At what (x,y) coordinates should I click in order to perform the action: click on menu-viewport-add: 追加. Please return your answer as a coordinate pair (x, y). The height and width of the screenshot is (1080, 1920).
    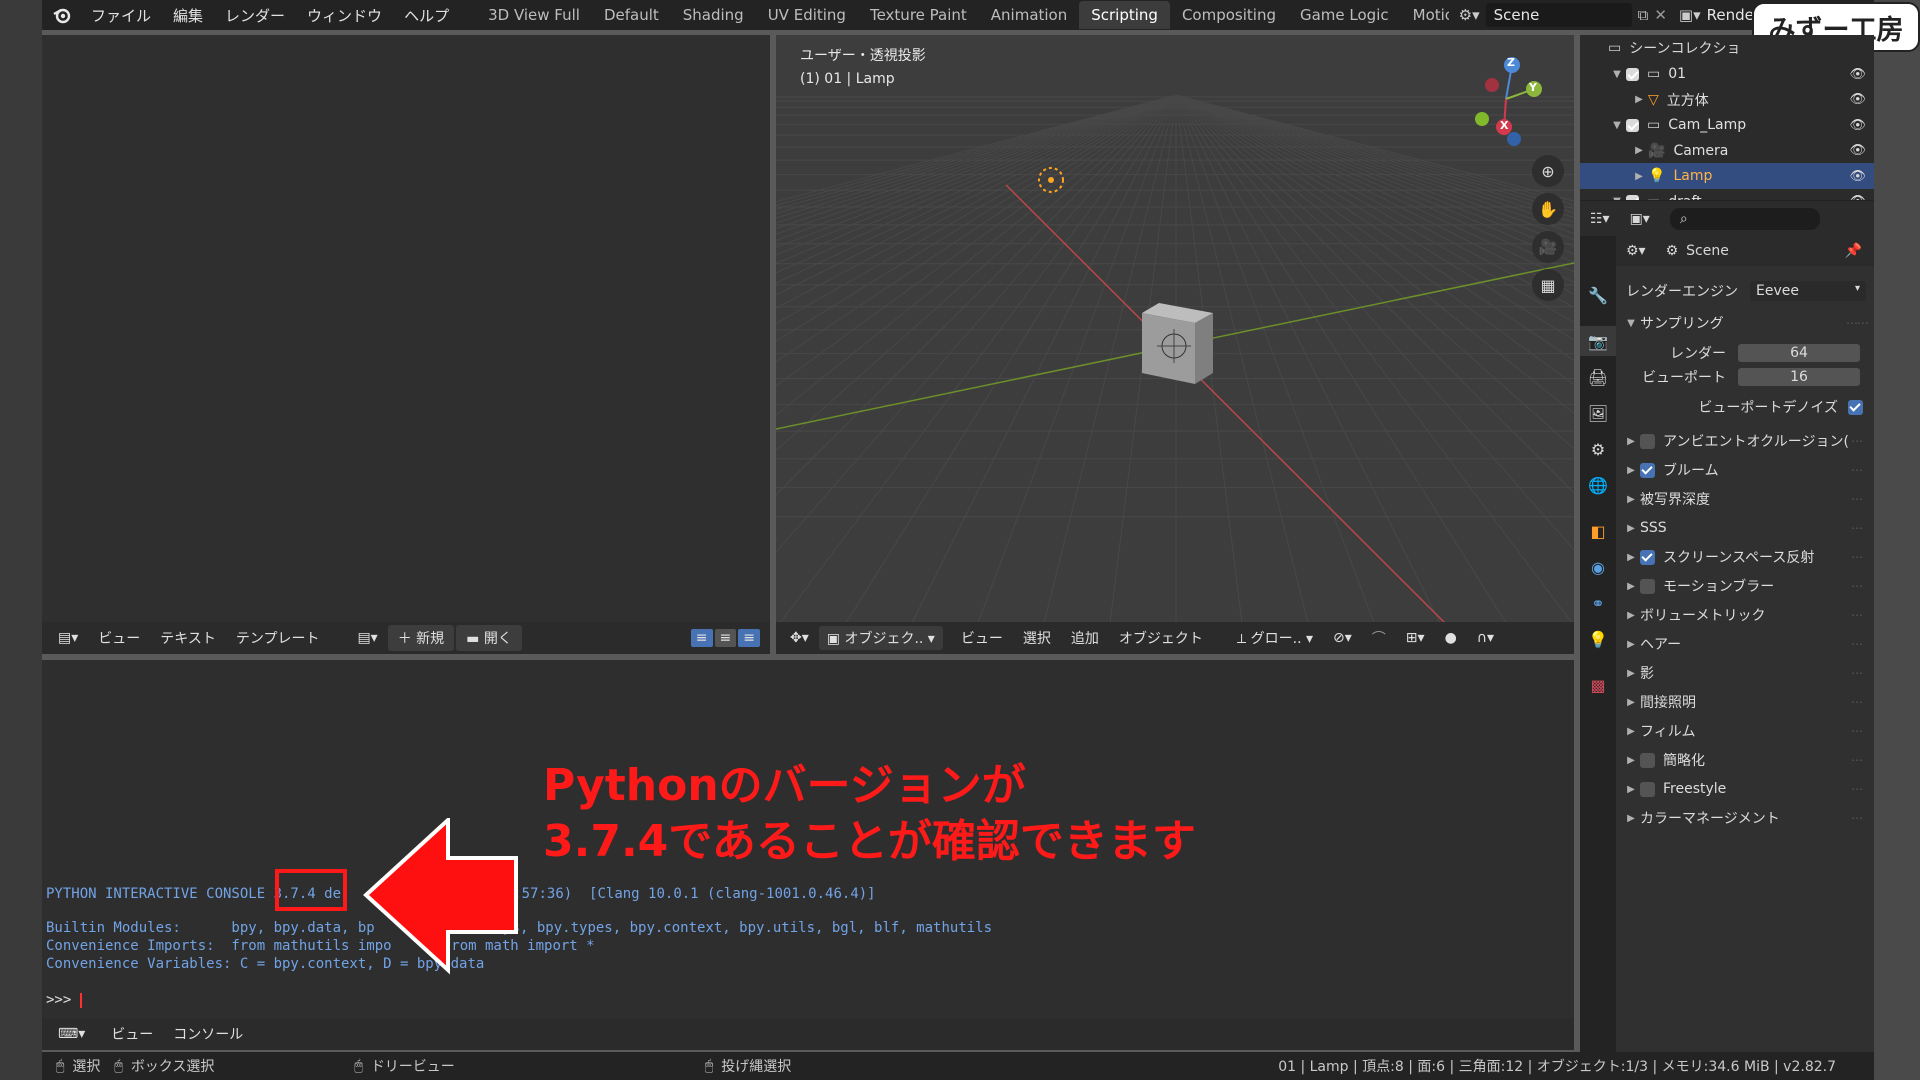
    Looking at the image, I should click on (1085, 638).